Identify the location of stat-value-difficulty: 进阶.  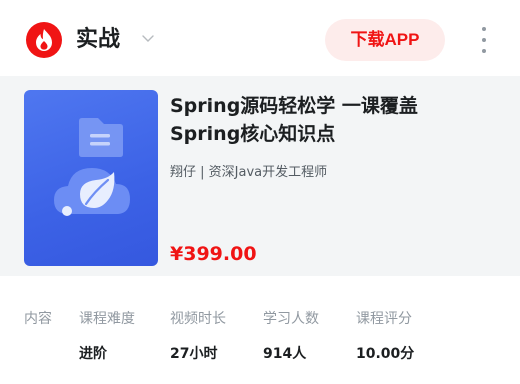
(93, 354).